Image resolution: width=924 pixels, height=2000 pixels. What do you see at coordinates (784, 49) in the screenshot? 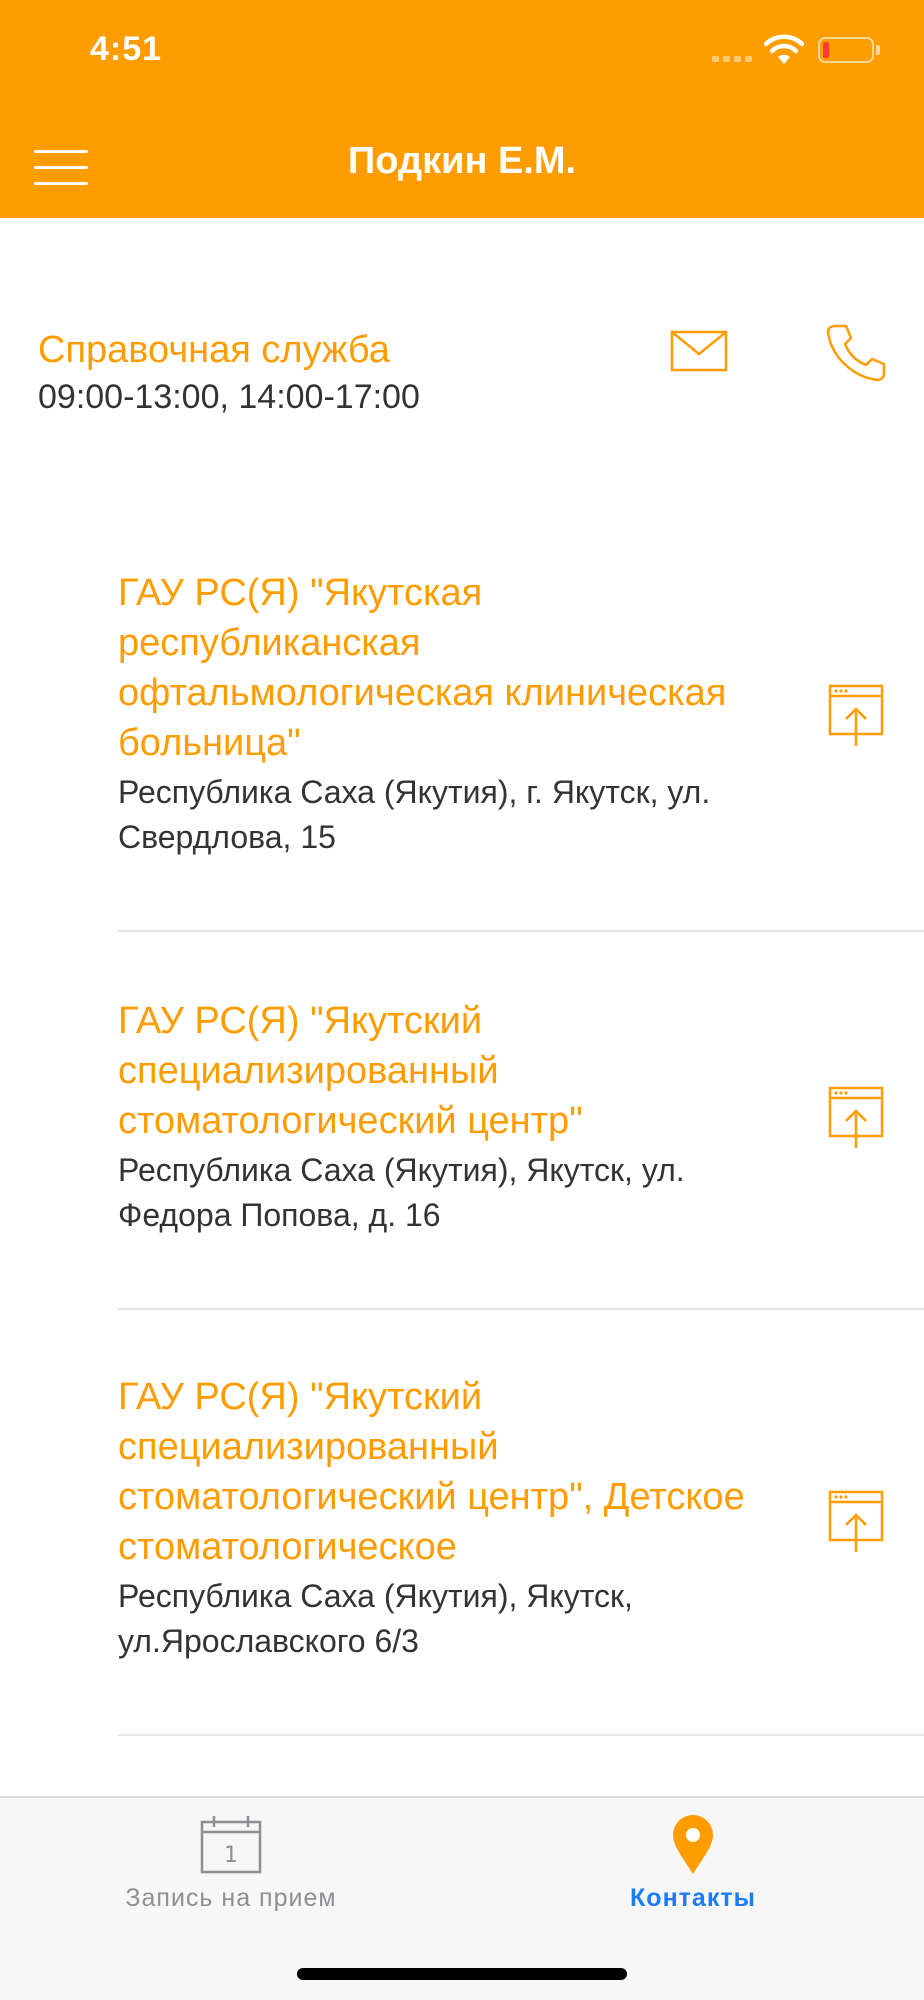
I see `wifi-icon` at bounding box center [784, 49].